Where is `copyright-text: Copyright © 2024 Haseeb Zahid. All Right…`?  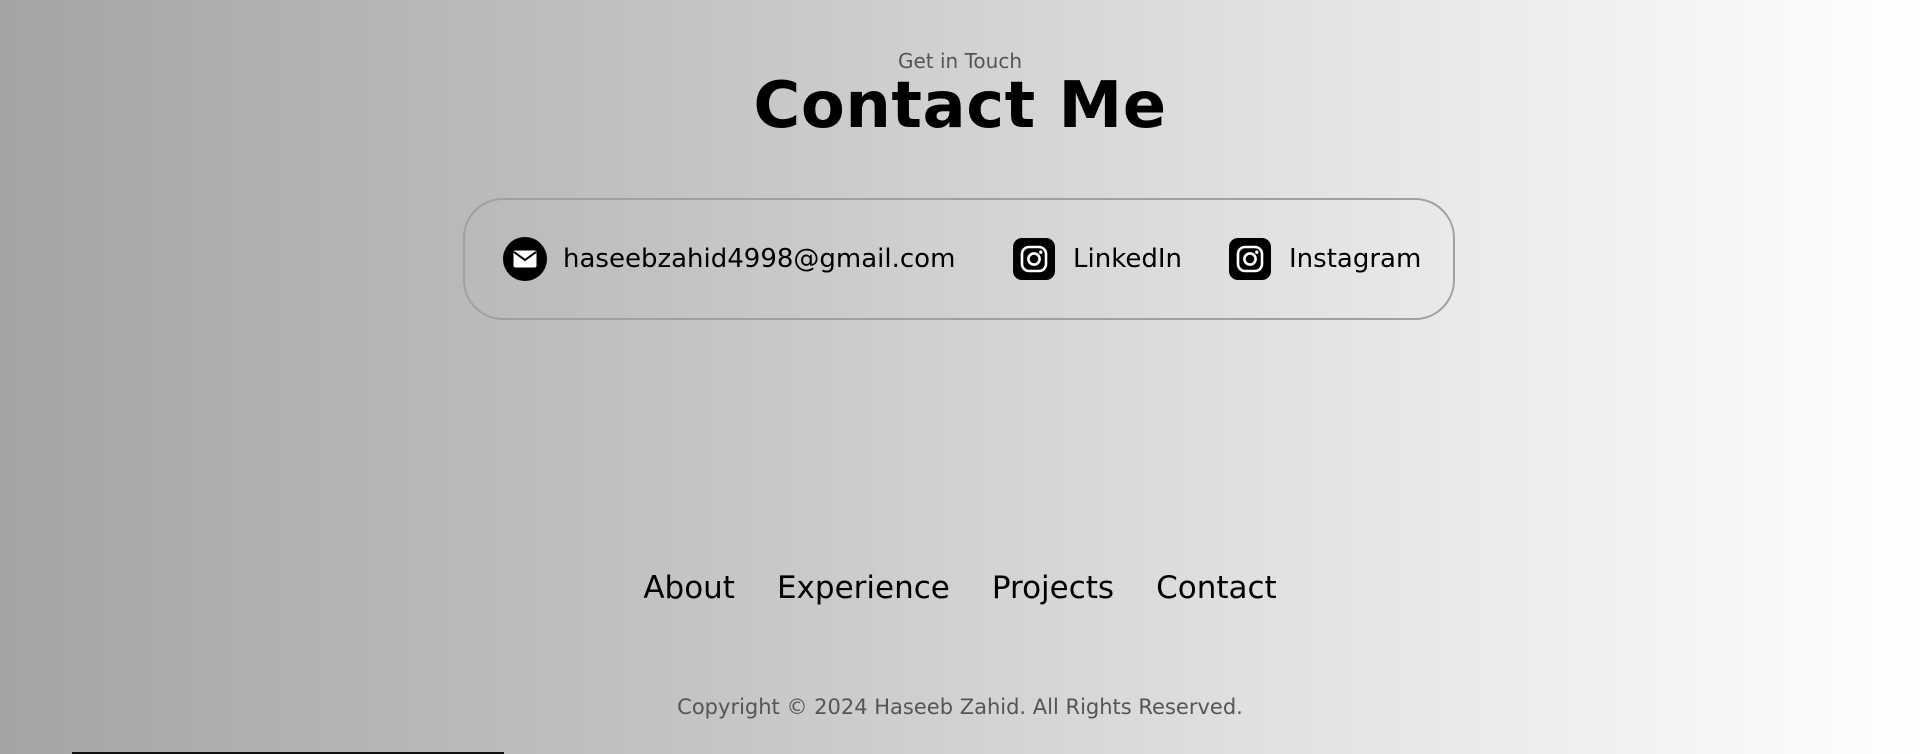
copyright-text: Copyright © 2024 Haseeb Zahid. All Right… is located at coordinates (960, 707).